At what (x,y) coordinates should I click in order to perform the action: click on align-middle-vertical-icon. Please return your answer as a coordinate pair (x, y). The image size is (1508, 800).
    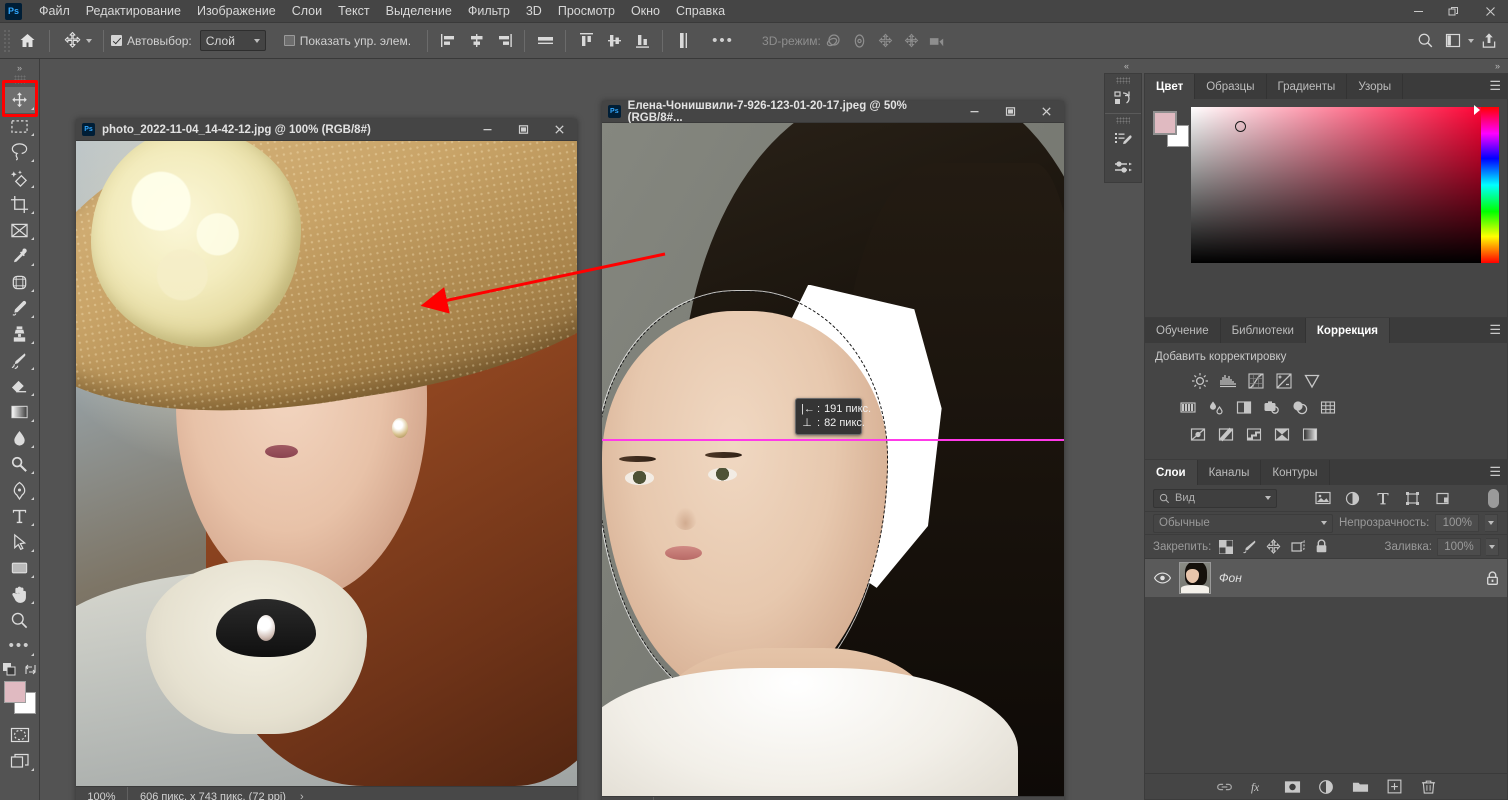
    Looking at the image, I should click on (614, 41).